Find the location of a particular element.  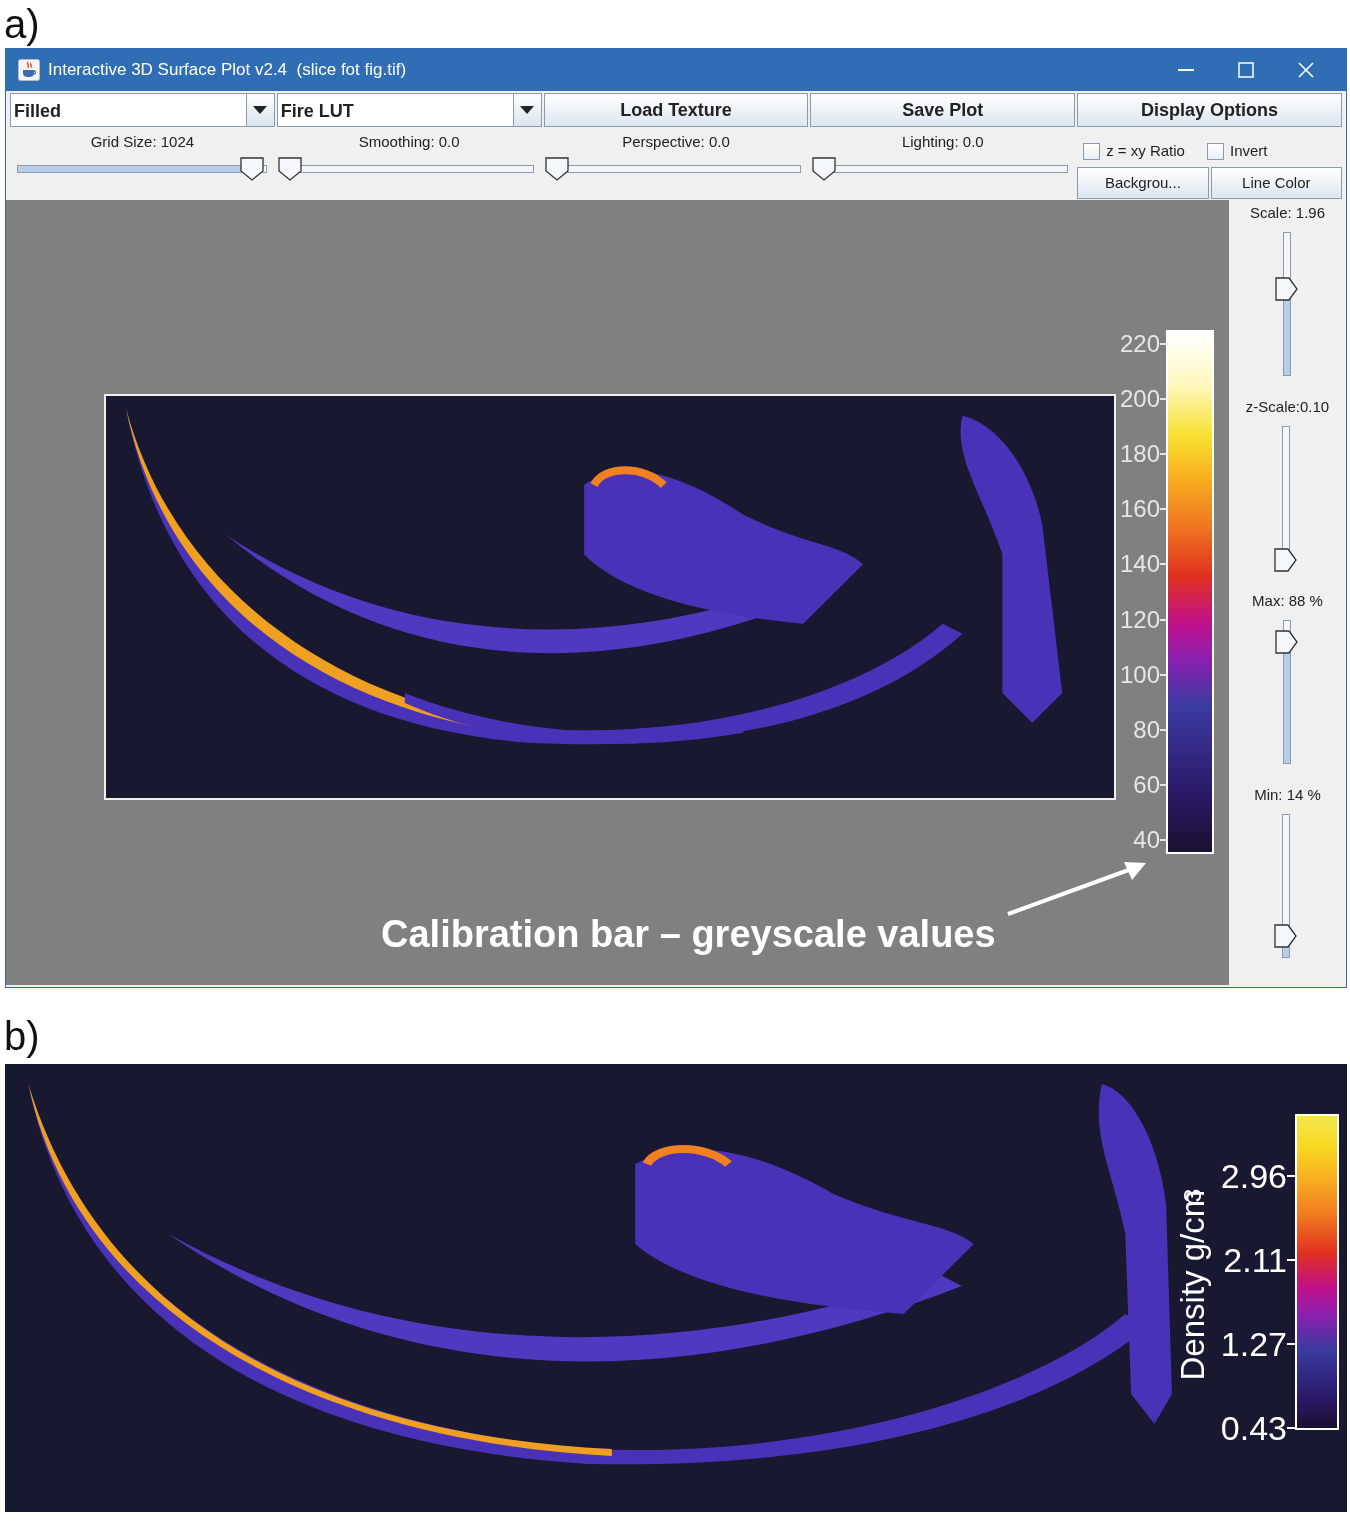

tick-label: 1.27 is located at coordinates (1253, 1344).